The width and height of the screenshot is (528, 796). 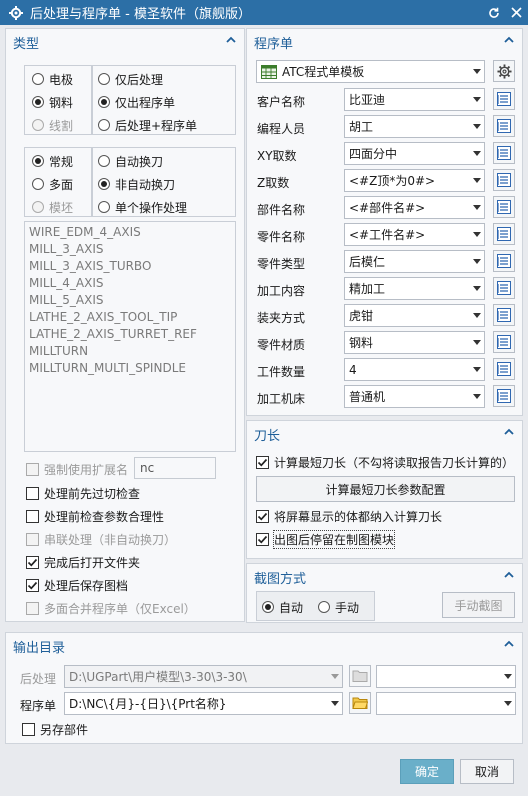 I want to click on calc-shortest-checkbox: 计算最短刀长（不勾将读取报告刀长计算的）, so click(x=385, y=462).